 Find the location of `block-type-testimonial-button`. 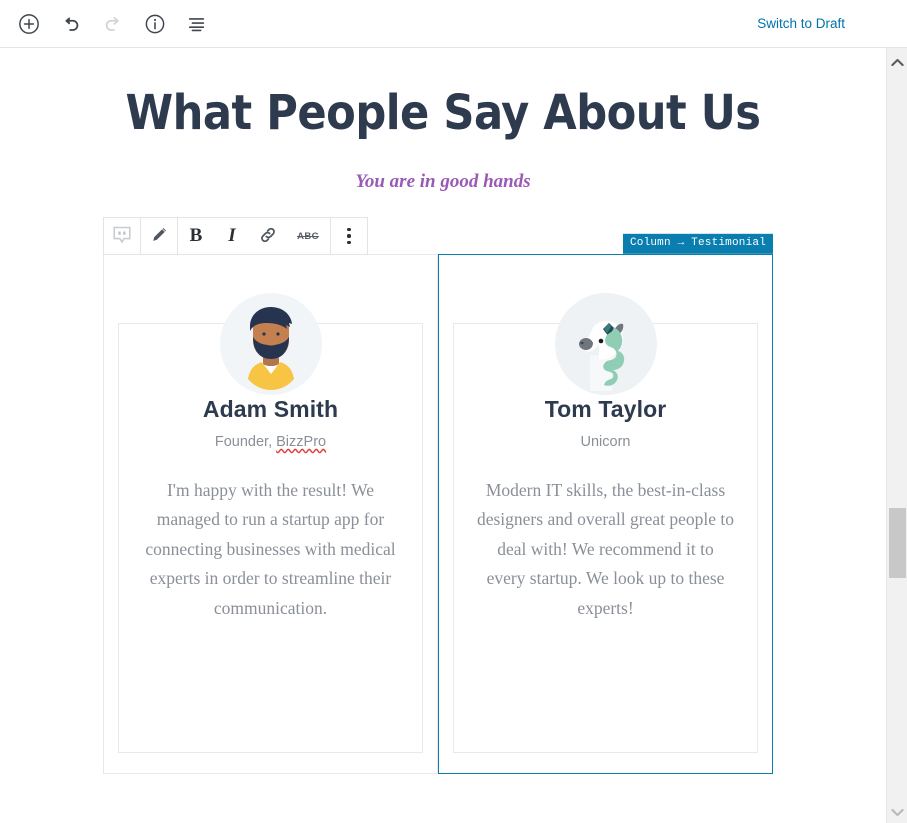

block-type-testimonial-button is located at coordinates (122, 236).